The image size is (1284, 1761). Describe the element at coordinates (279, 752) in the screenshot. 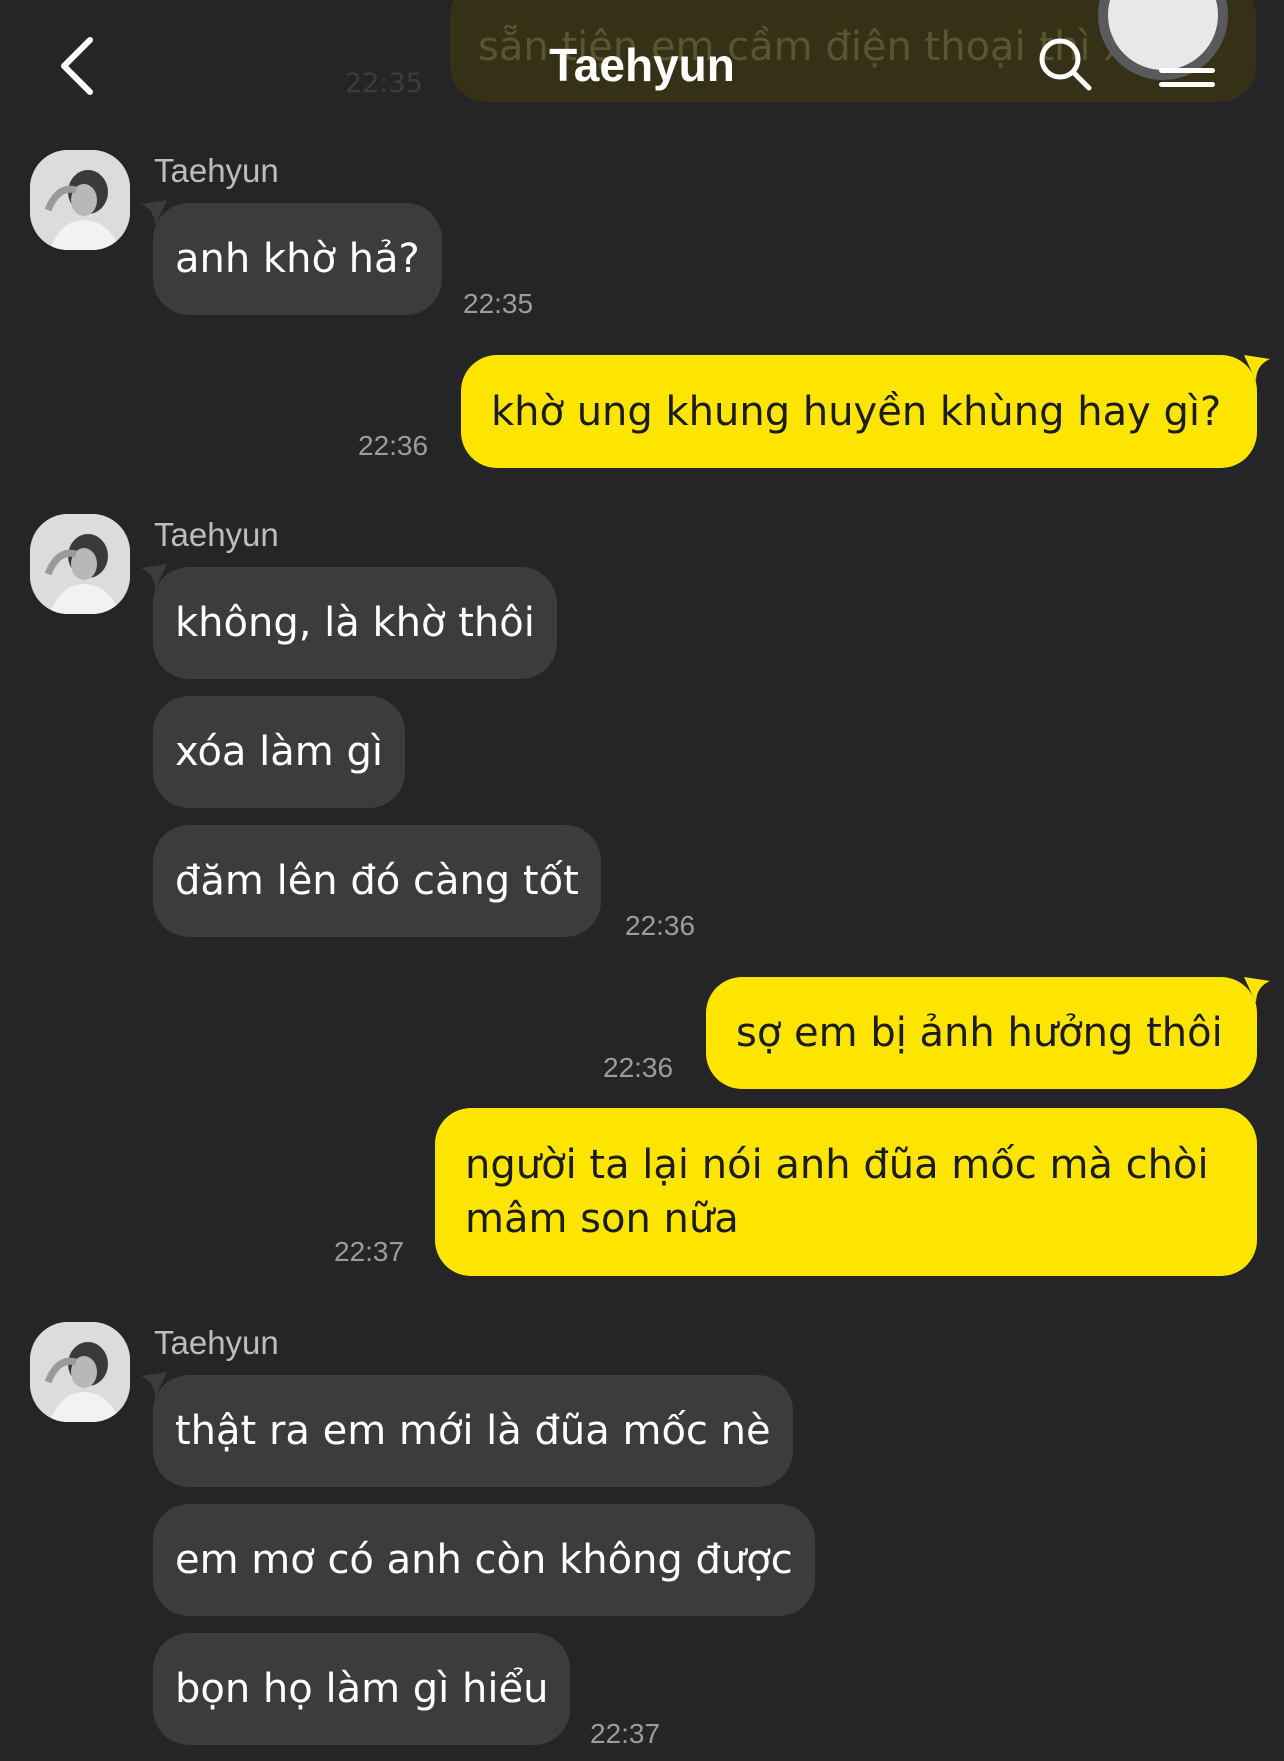

I see `message-bubble: xóa làm gì` at that location.